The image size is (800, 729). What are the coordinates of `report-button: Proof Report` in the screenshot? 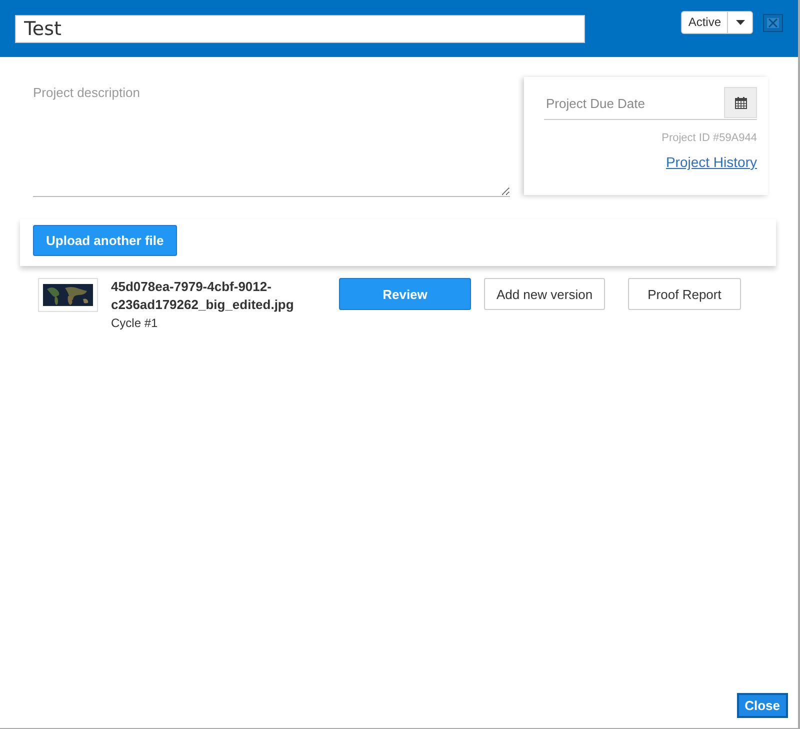 It's located at (684, 294).